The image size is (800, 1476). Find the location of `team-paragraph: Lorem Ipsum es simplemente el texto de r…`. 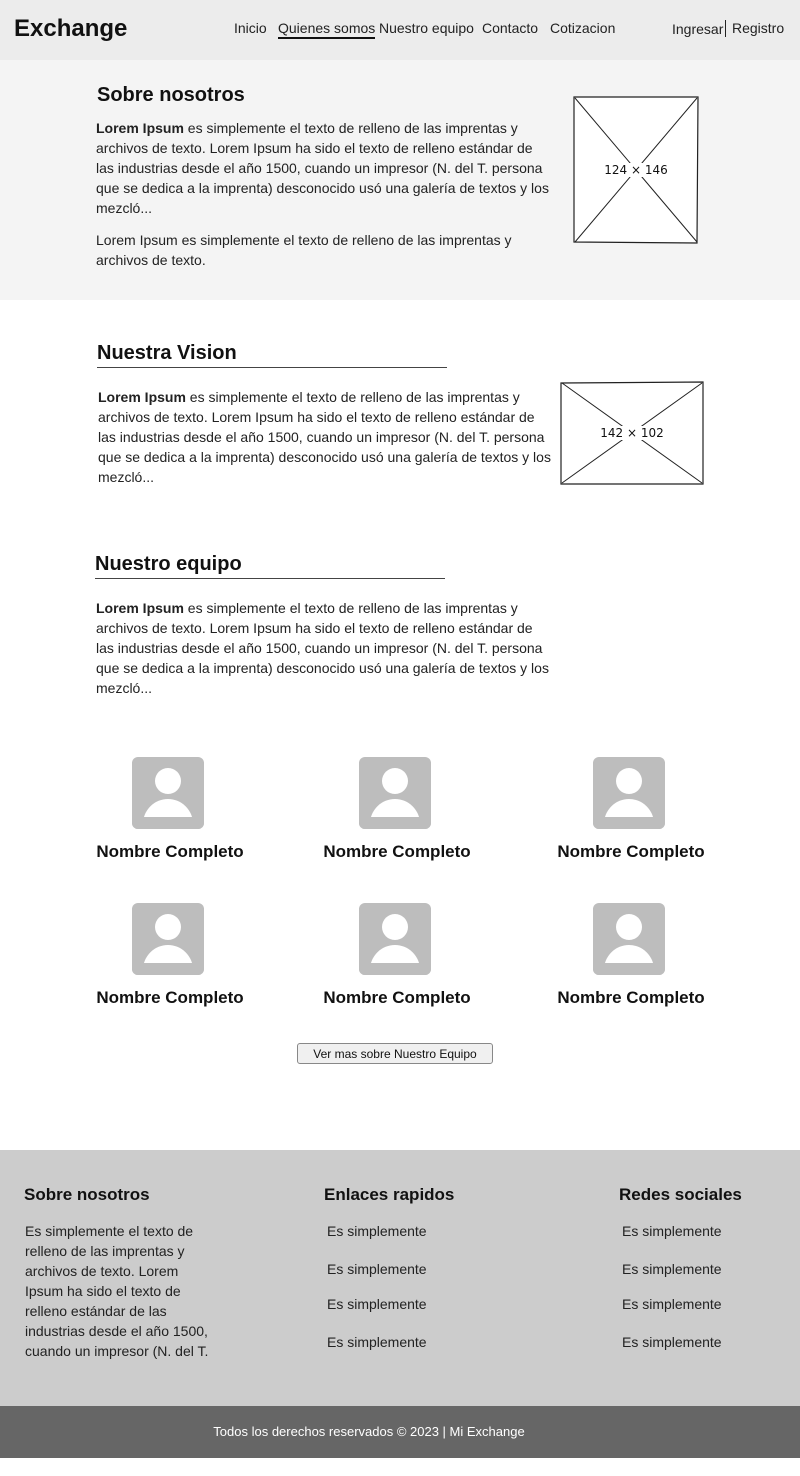

team-paragraph: Lorem Ipsum es simplemente el texto de r… is located at coordinates (323, 648).